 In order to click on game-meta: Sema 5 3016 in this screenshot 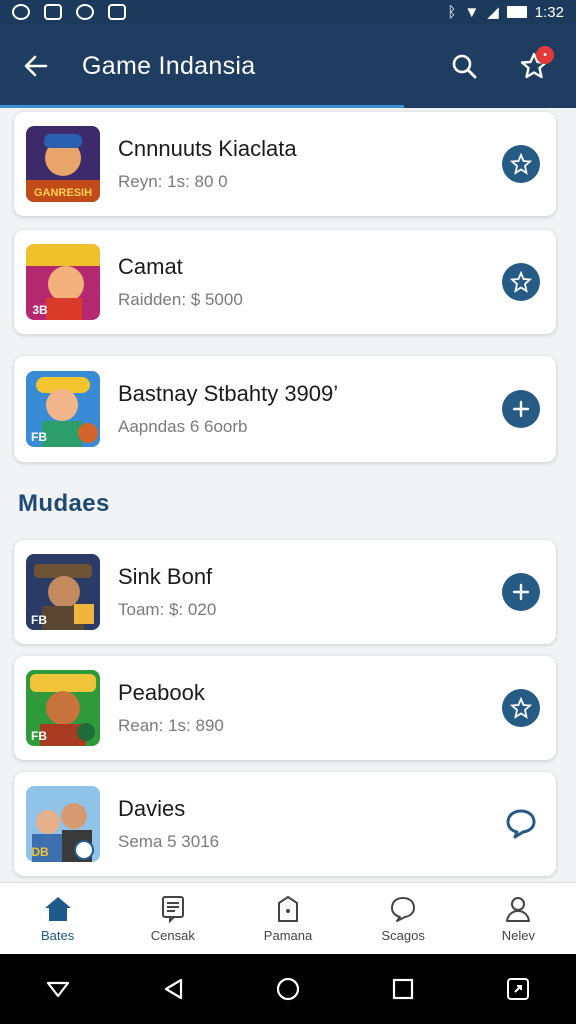, I will do `click(169, 841)`.